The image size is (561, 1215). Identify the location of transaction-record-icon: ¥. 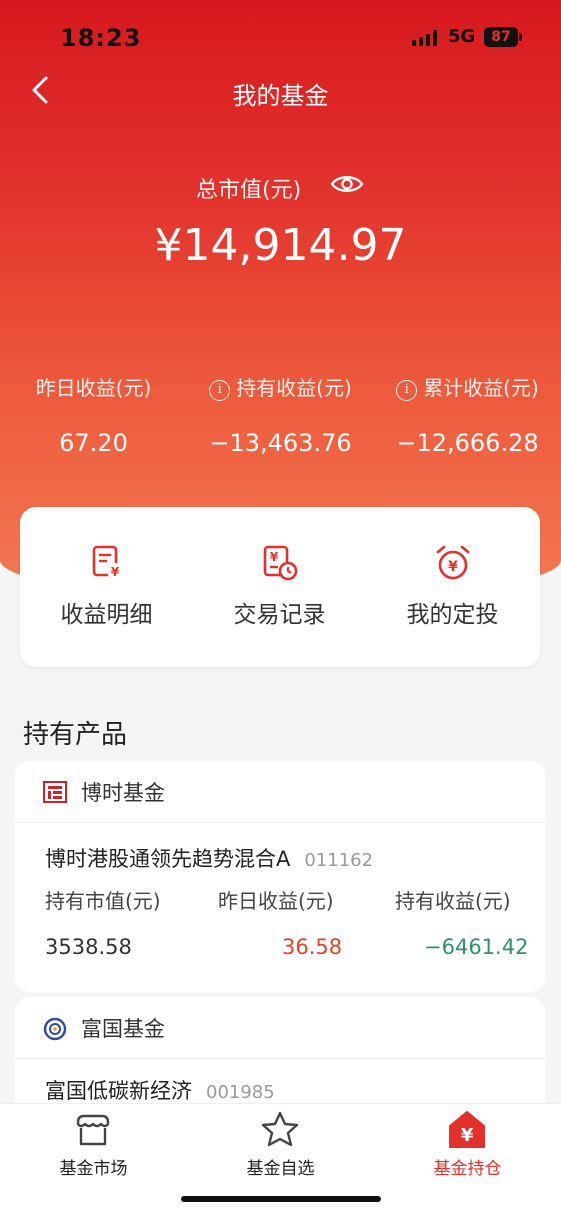
(280, 563).